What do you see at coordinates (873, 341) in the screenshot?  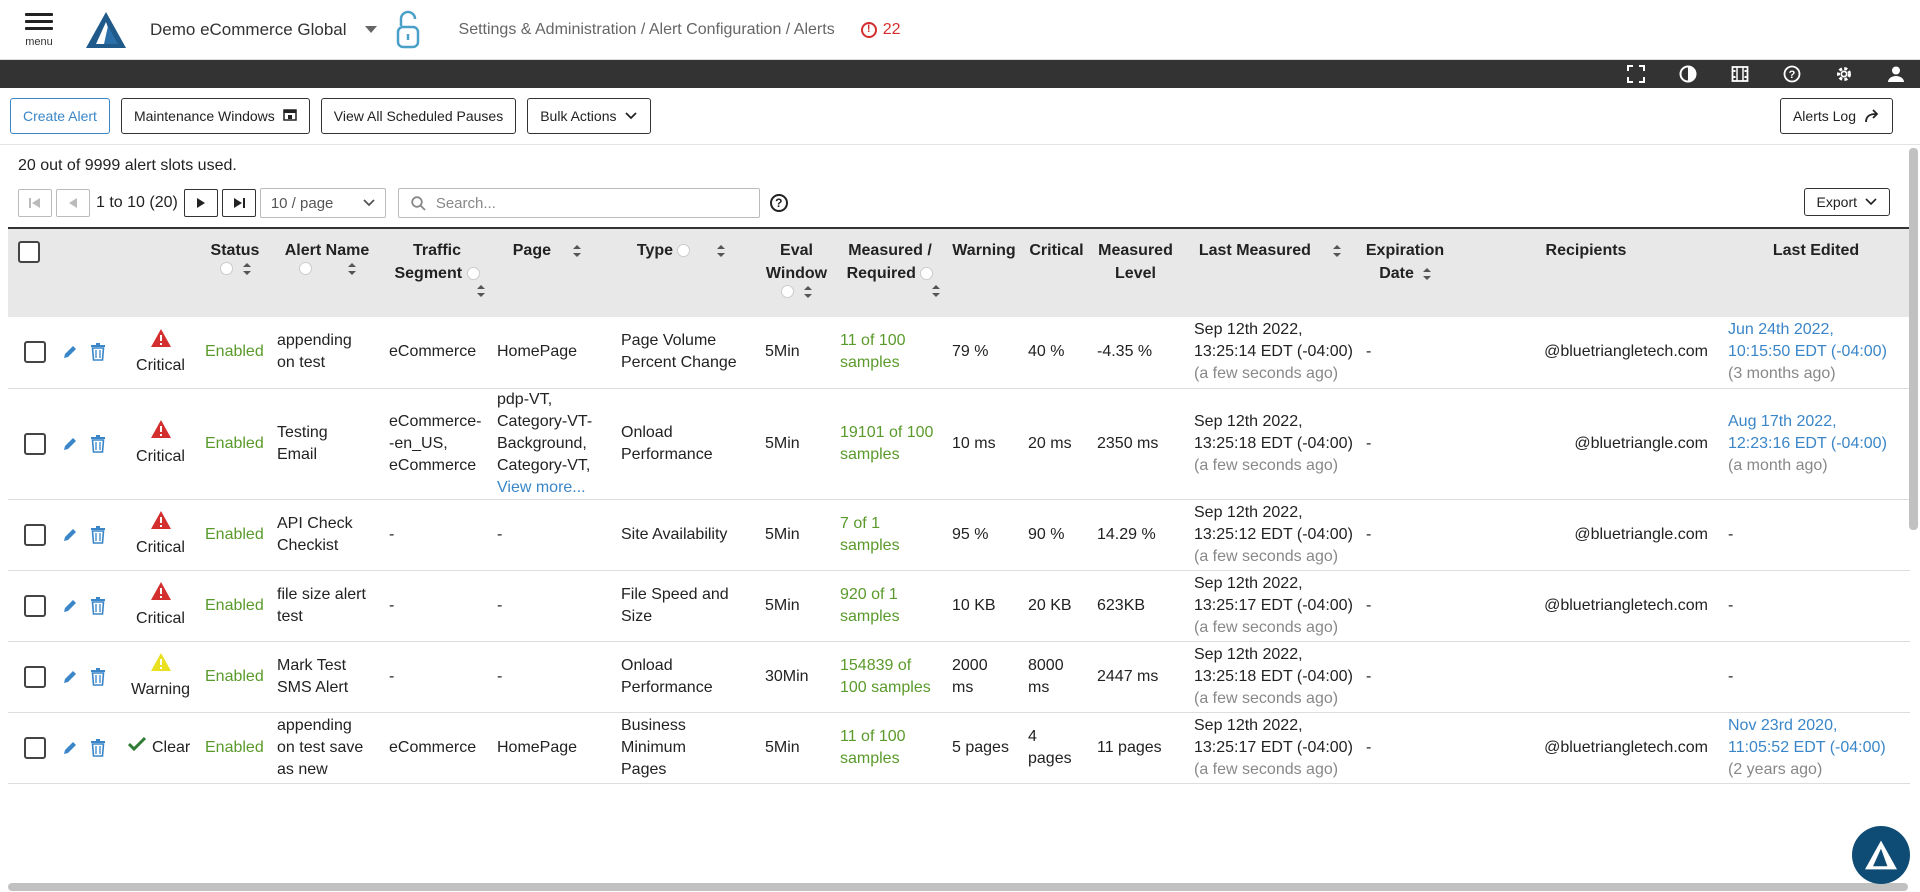 I see `measured-required-value: 11 of 100` at bounding box center [873, 341].